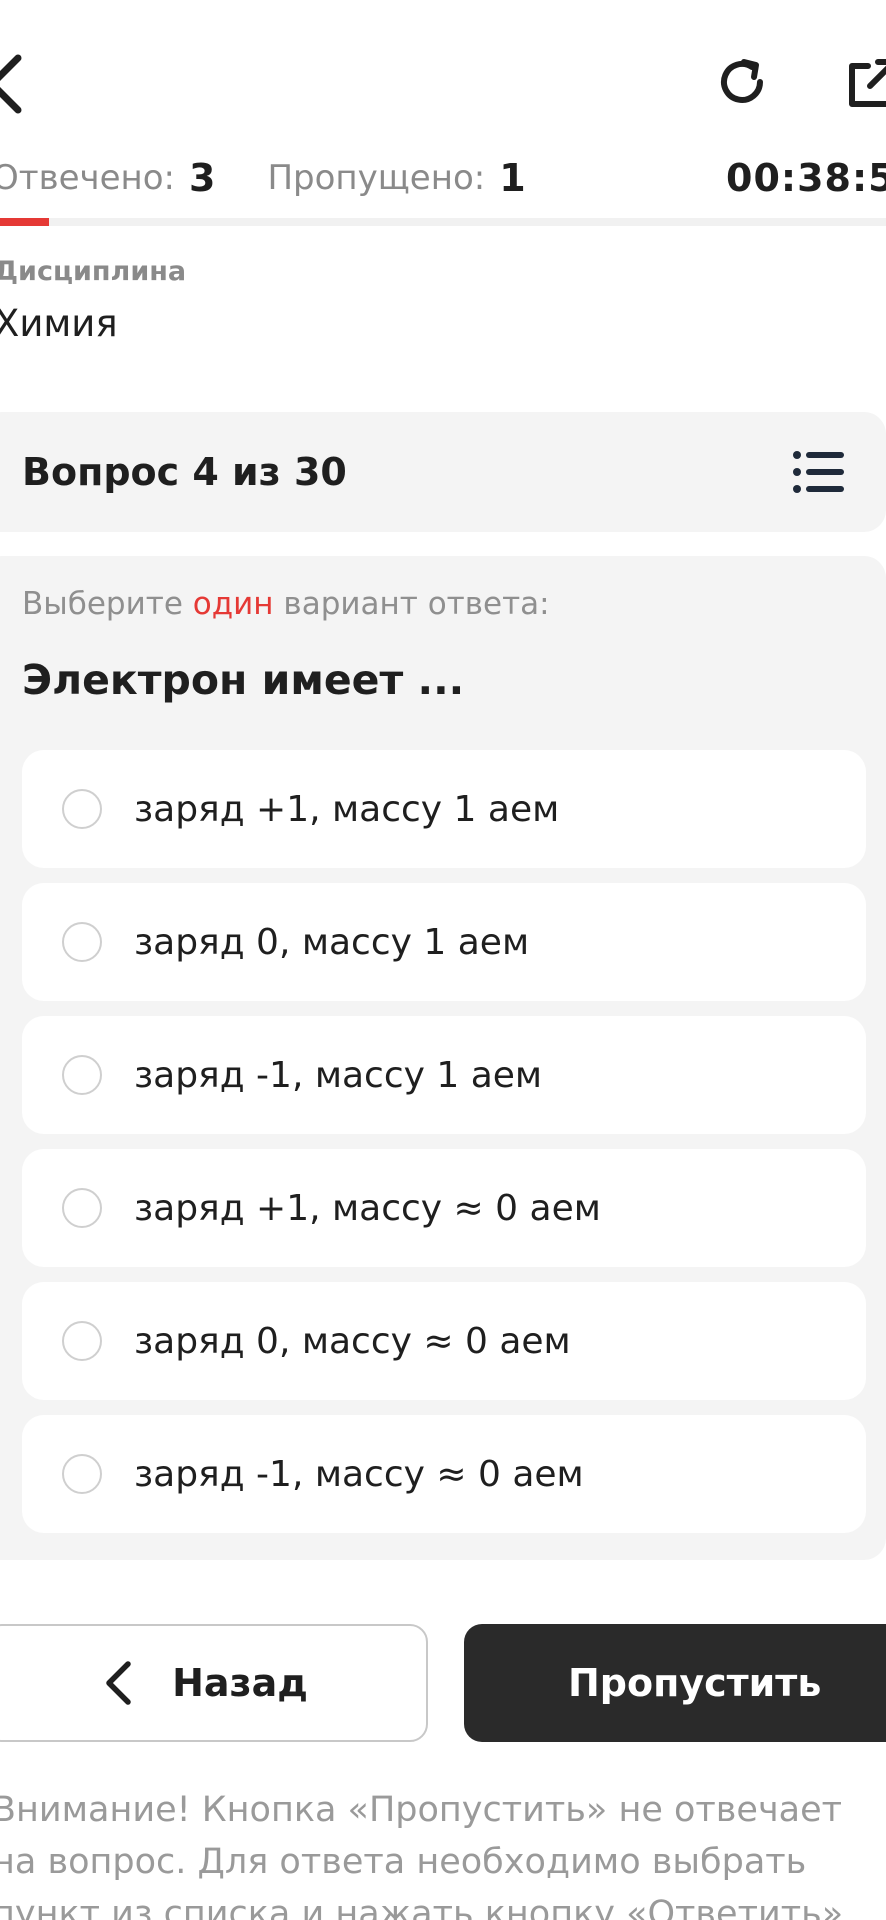 This screenshot has height=1920, width=886. I want to click on discipline-label: Дисциплина, so click(93, 271).